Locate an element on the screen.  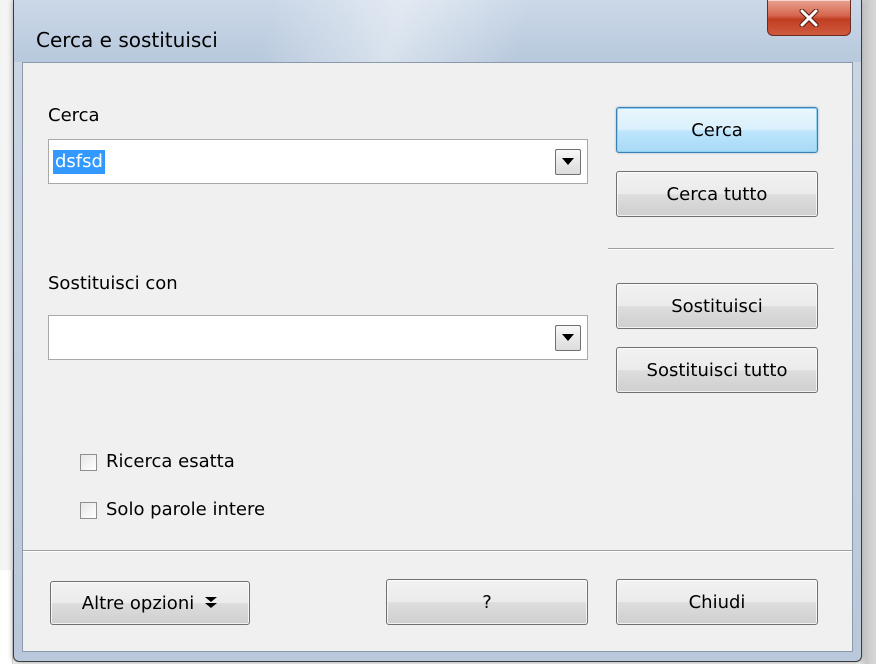
close-button: Chiudi is located at coordinates (717, 602).